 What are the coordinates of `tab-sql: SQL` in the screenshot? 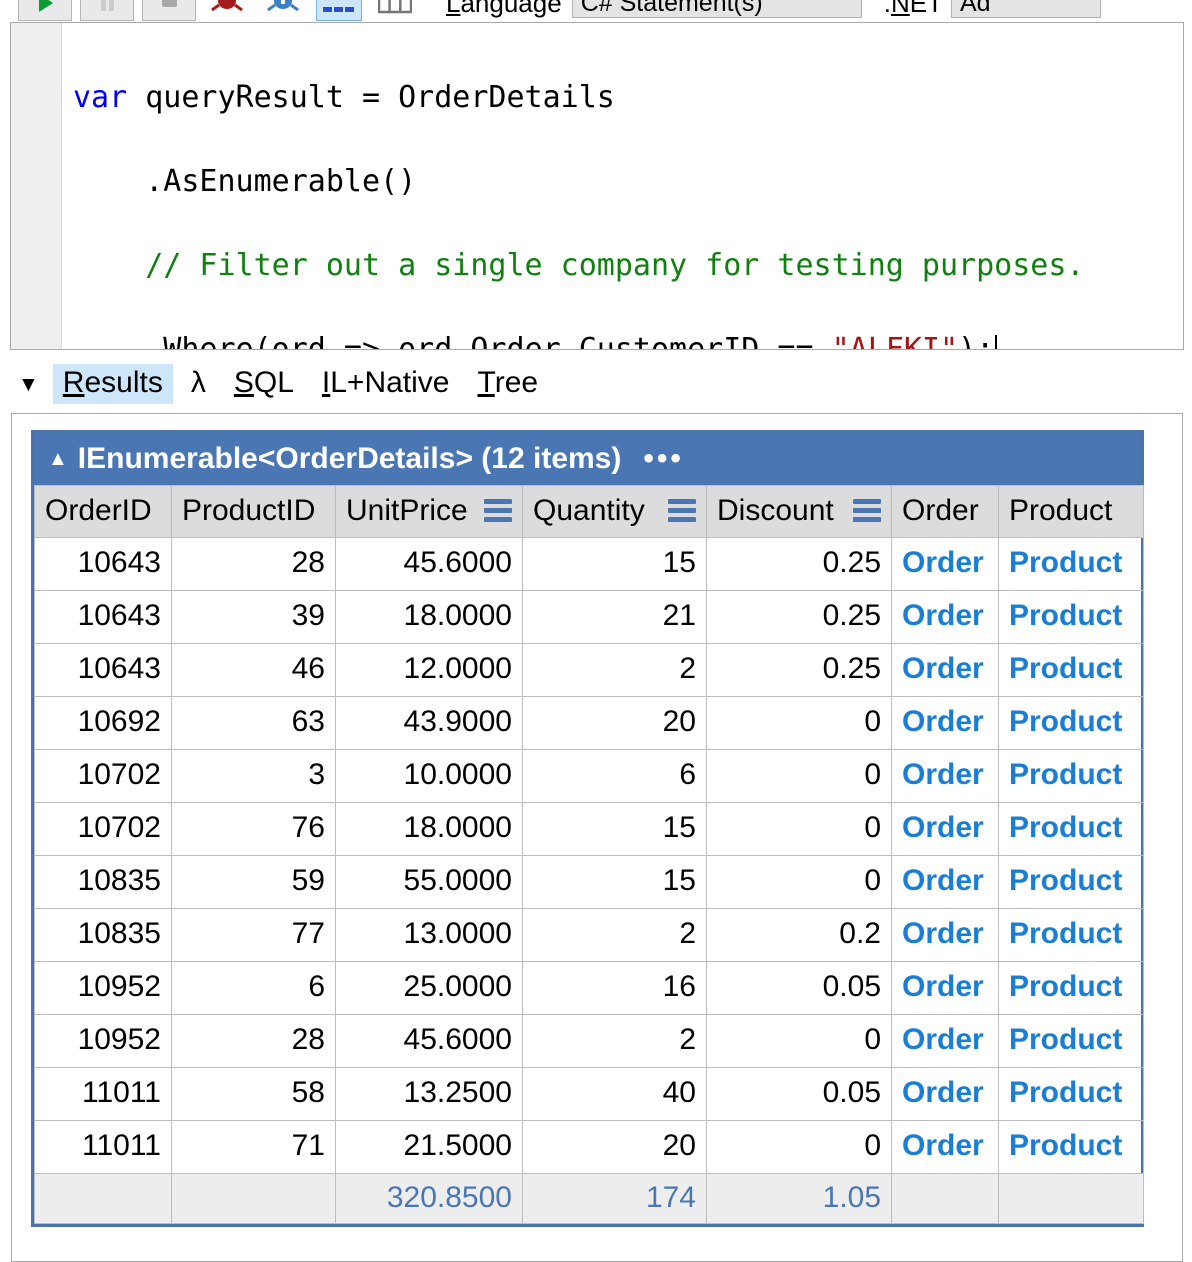 It's located at (264, 384).